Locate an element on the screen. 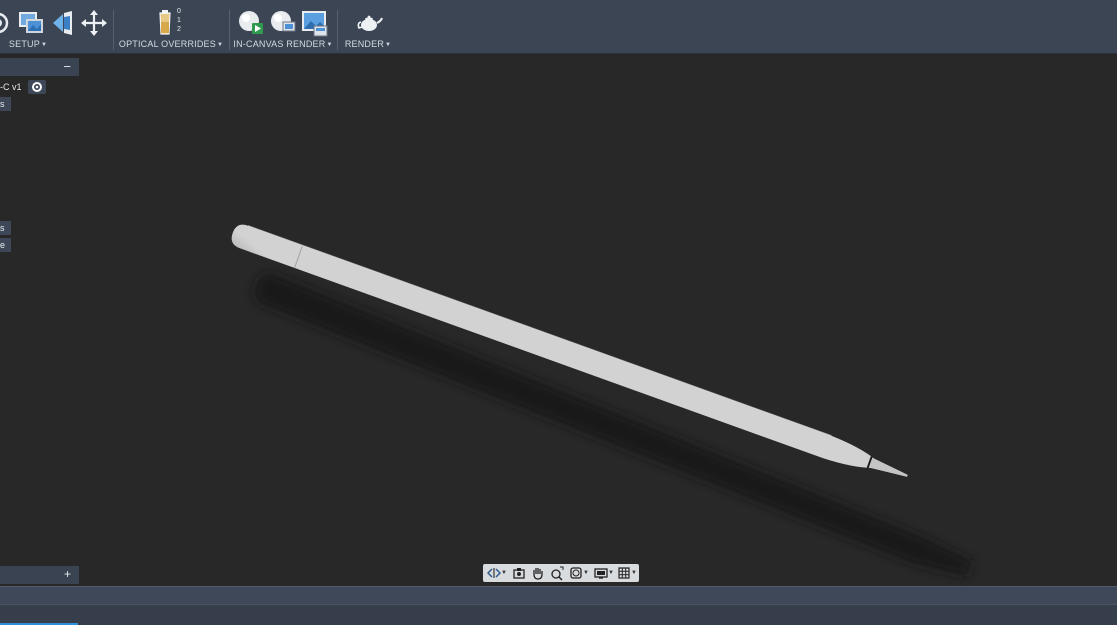 This screenshot has height=625, width=1117. look-at-icon is located at coordinates (519, 573).